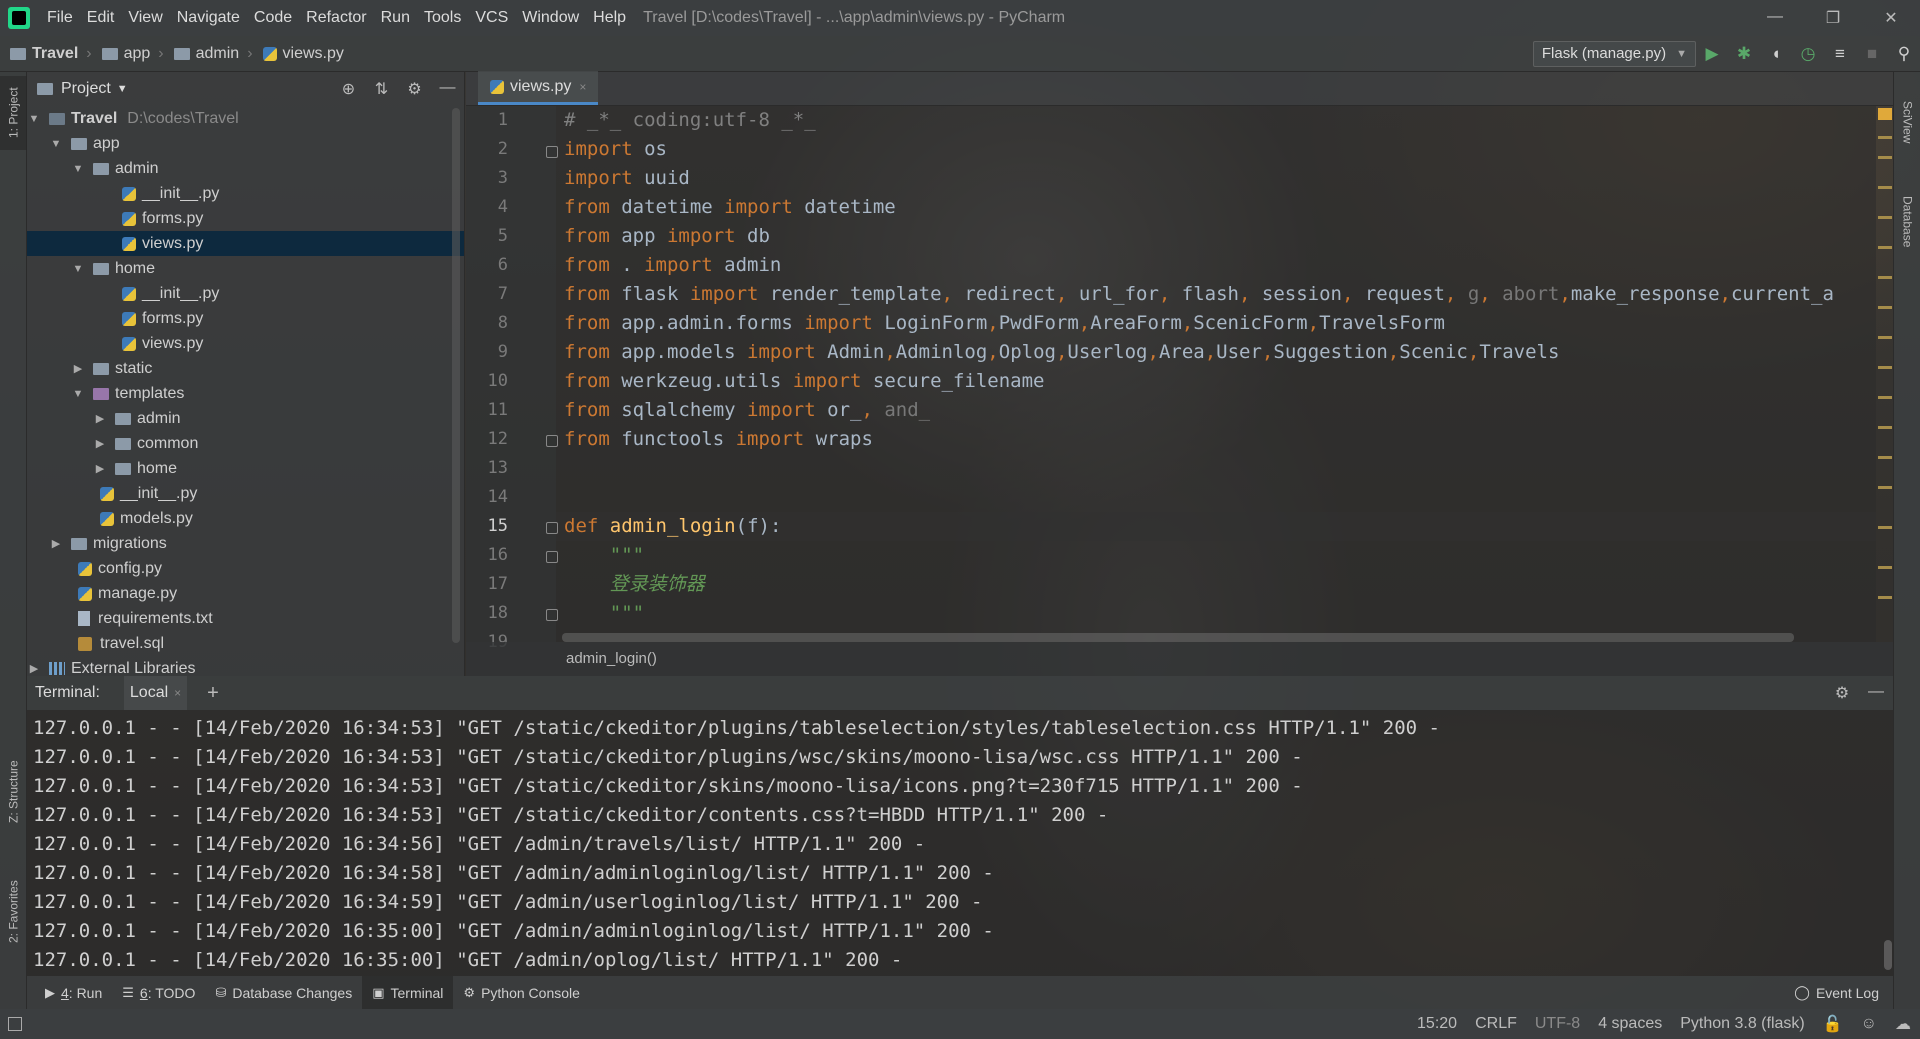  Describe the element at coordinates (491, 18) in the screenshot. I see `menu-vcs: VCS` at that location.